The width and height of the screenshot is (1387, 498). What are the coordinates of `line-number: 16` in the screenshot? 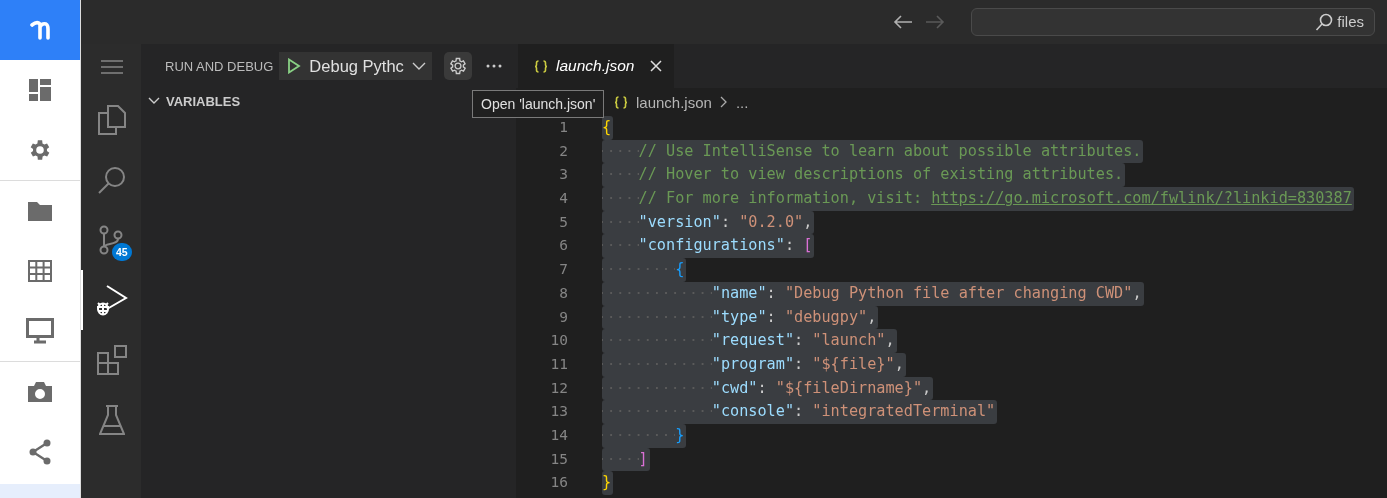 It's located at (558, 483).